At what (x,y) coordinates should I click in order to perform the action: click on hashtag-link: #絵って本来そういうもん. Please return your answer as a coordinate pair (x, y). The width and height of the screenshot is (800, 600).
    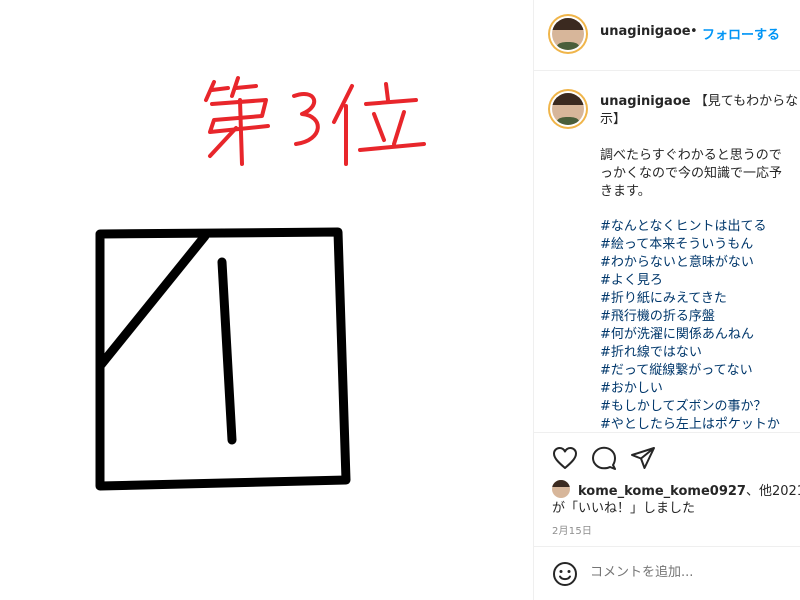
    Looking at the image, I should click on (700, 245).